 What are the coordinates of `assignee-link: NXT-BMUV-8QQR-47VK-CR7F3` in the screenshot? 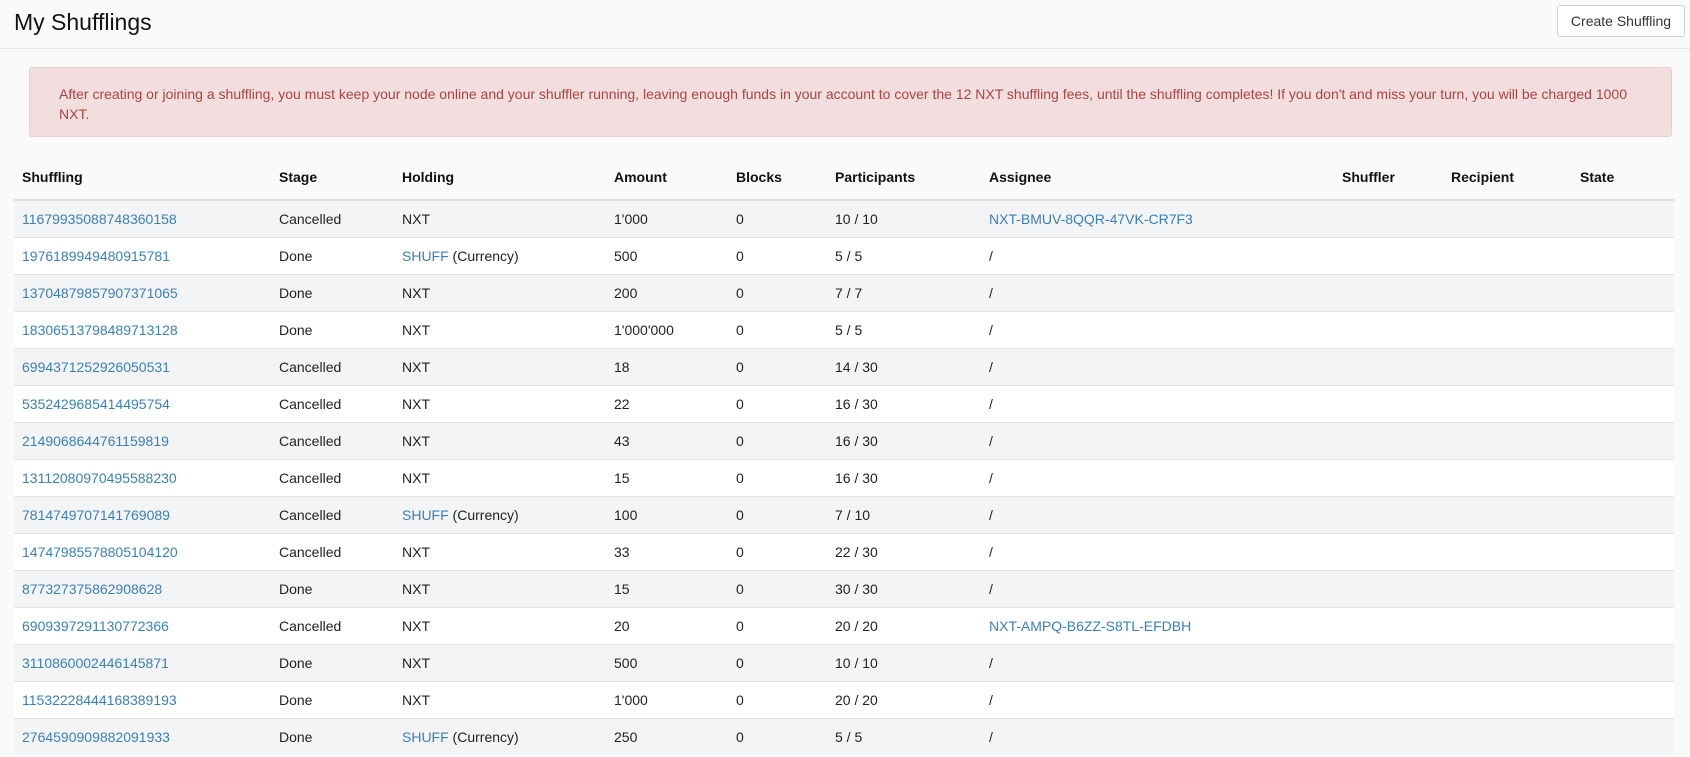 It's located at (1091, 219).